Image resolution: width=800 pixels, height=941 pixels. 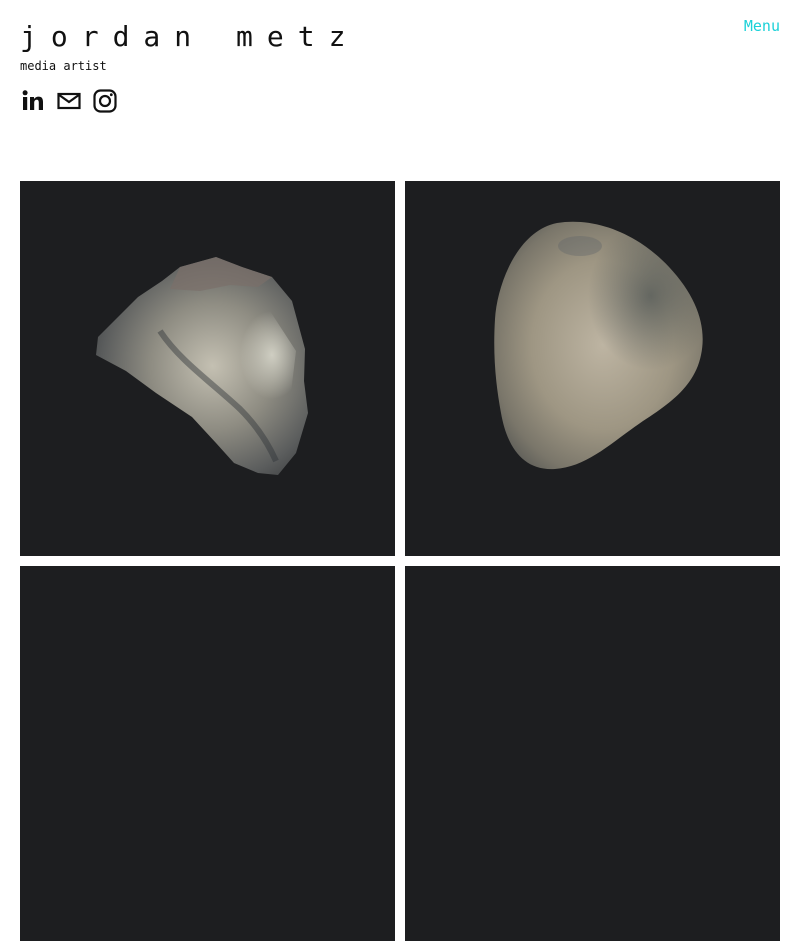 I want to click on social-links, so click(x=69, y=101).